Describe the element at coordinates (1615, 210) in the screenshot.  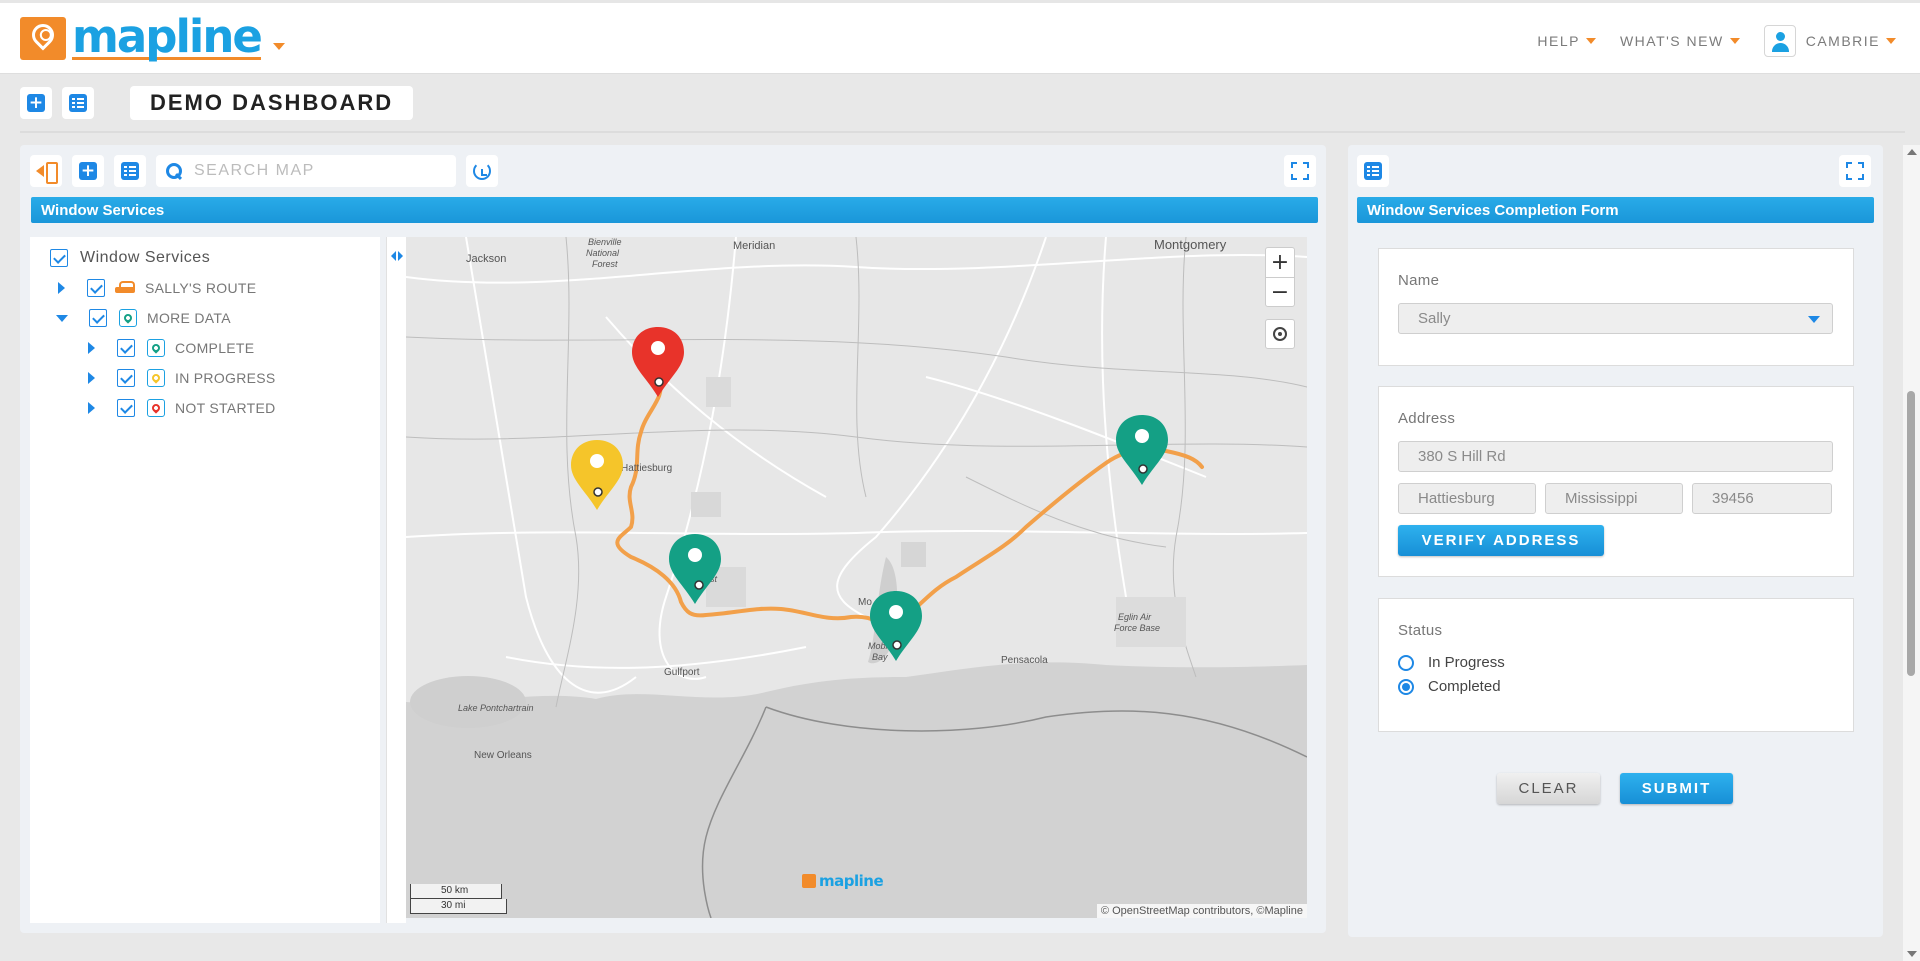
I see `form-header: Window Services Completion Form` at that location.